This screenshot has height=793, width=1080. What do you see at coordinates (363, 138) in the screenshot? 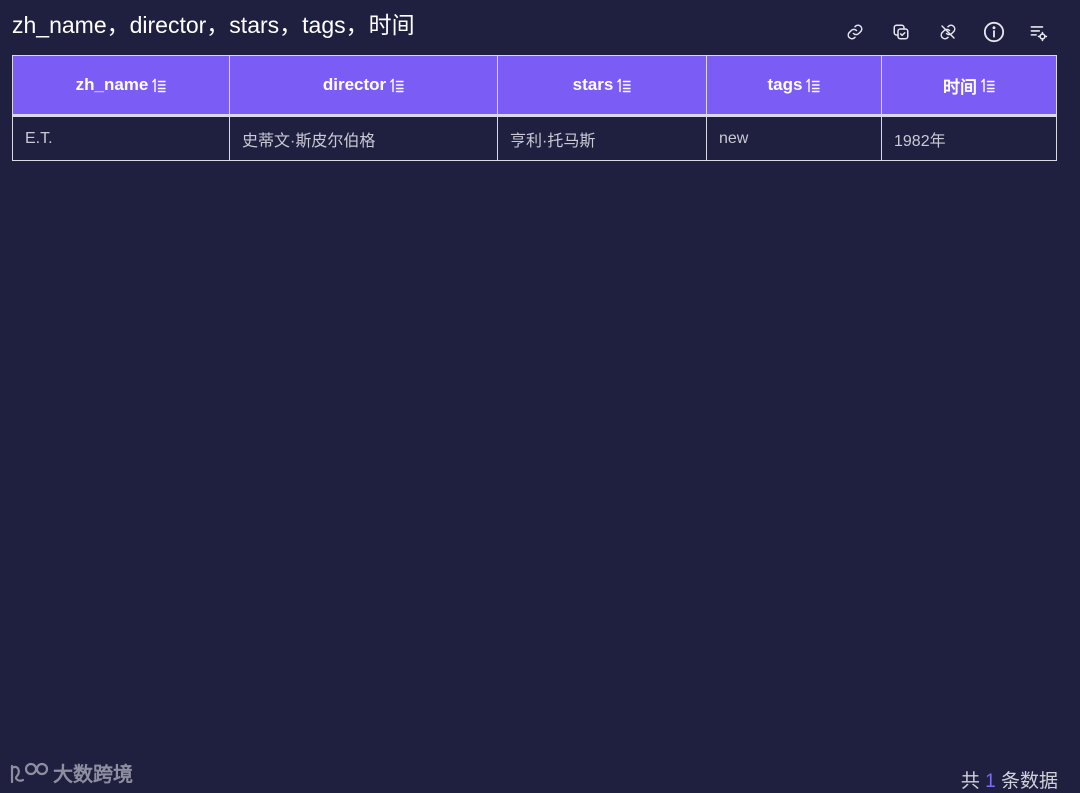
I see `table-cell: 史蒂文·斯皮尔伯格` at bounding box center [363, 138].